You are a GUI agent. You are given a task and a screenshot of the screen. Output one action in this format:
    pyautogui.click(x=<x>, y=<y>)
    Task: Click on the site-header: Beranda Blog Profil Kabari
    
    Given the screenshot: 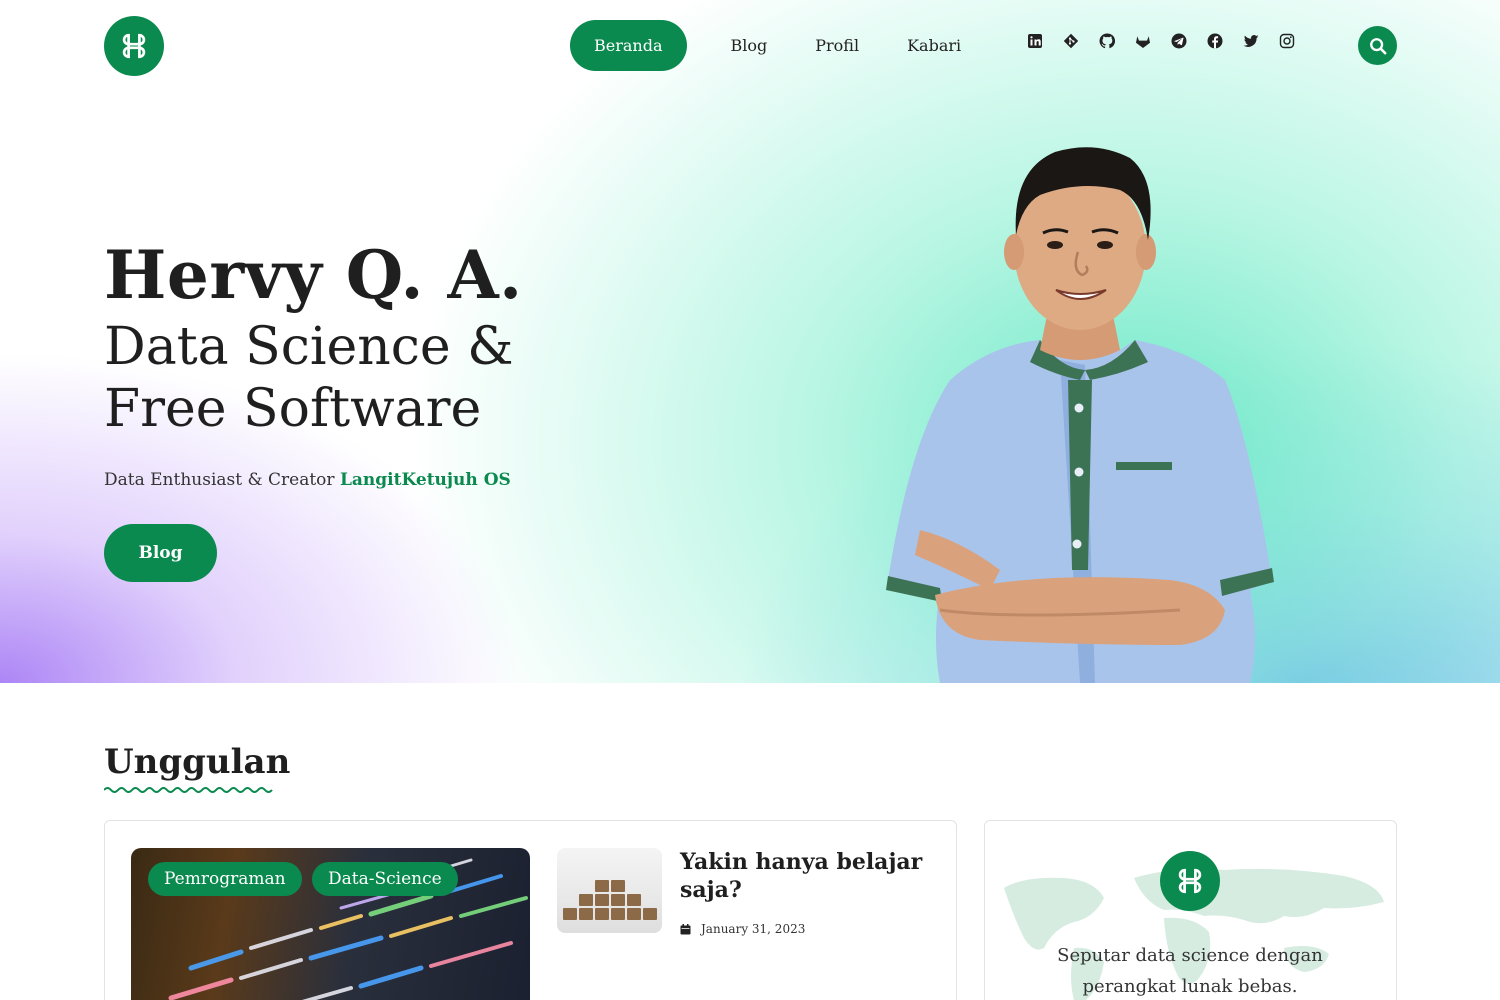 What is the action you would take?
    pyautogui.click(x=750, y=46)
    